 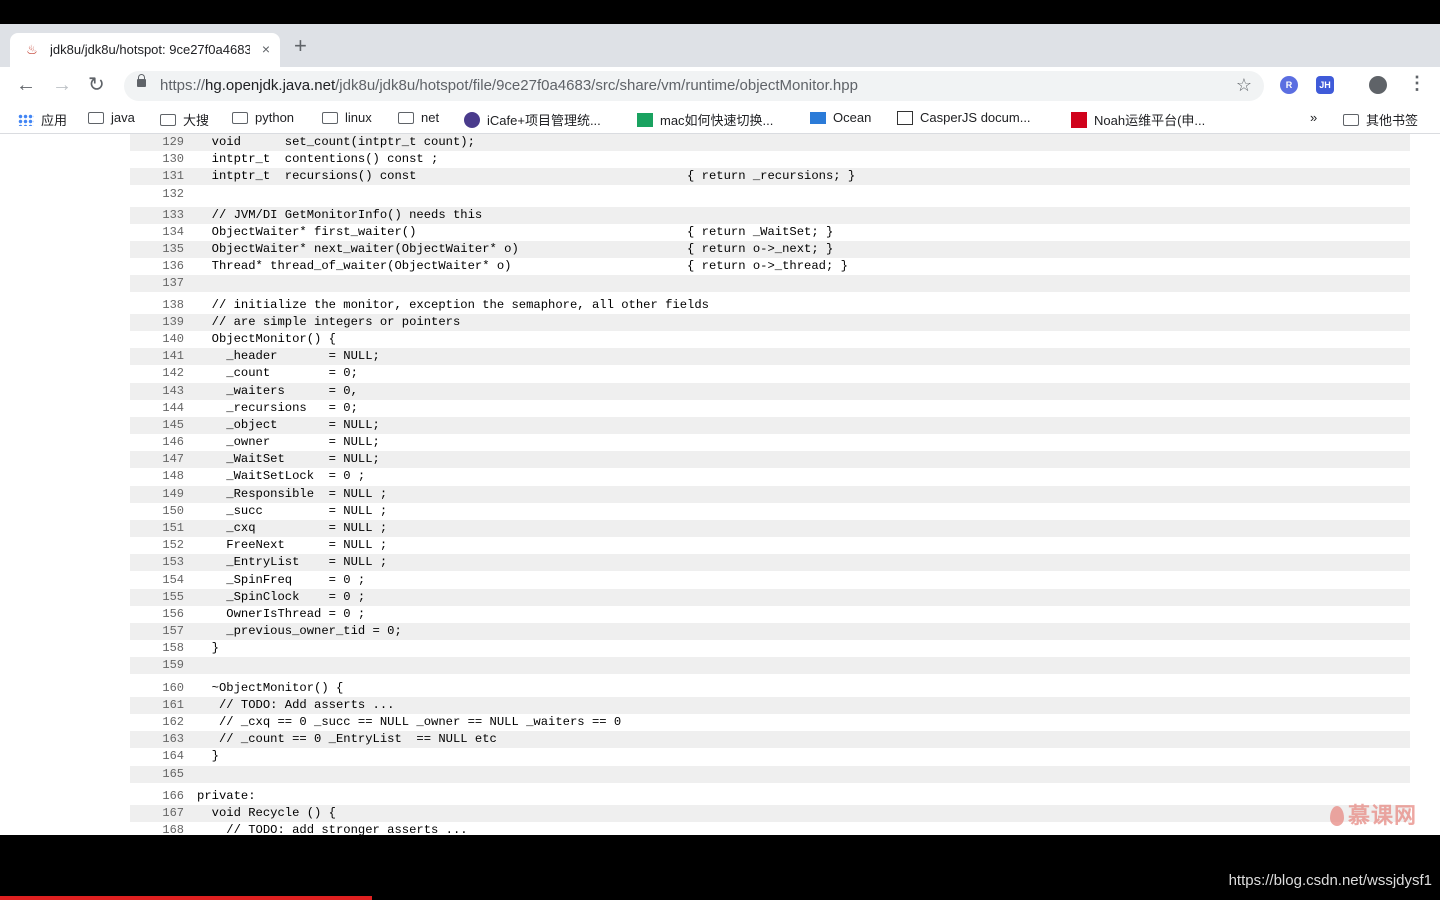 What do you see at coordinates (157, 159) in the screenshot?
I see `line-number: 130` at bounding box center [157, 159].